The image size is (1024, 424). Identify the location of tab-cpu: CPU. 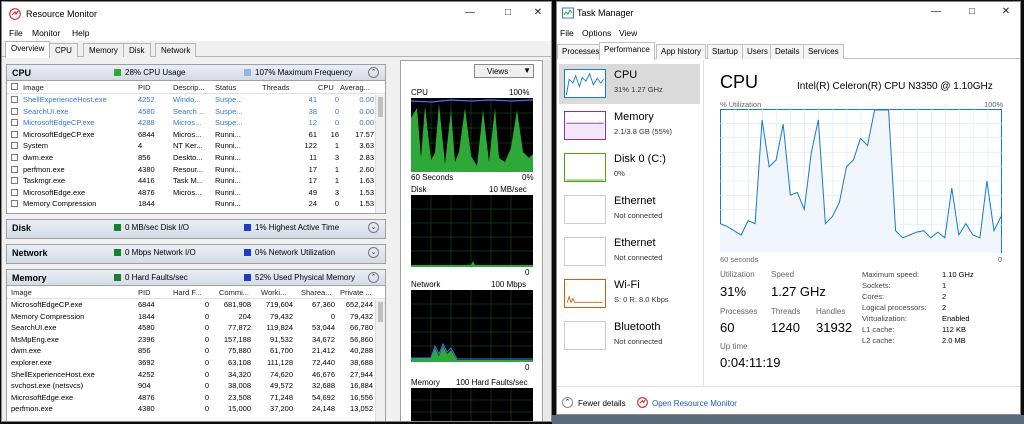
(63, 50).